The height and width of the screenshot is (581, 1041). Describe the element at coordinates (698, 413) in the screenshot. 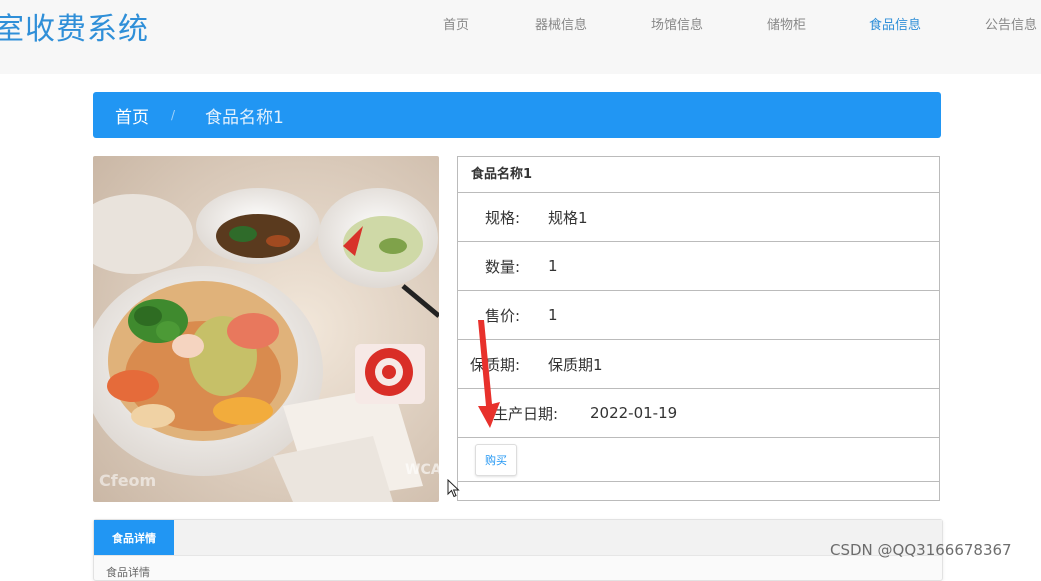

I see `info-row-production-date: 生产日期: 2022-01-19` at that location.